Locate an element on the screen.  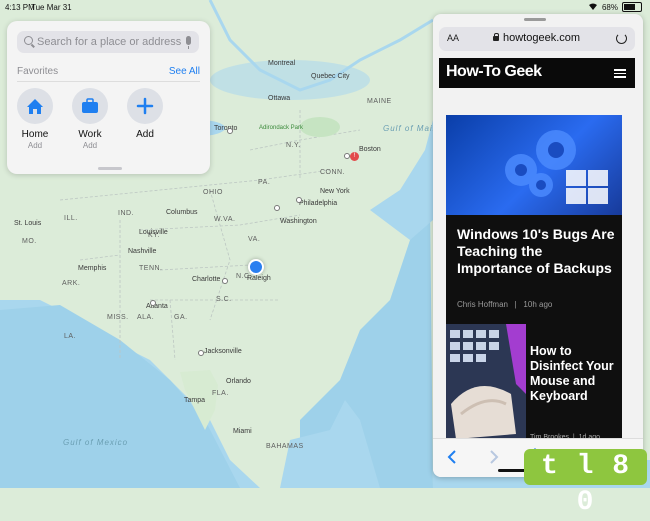
favorite-label: Home is located at coordinates (35, 134).